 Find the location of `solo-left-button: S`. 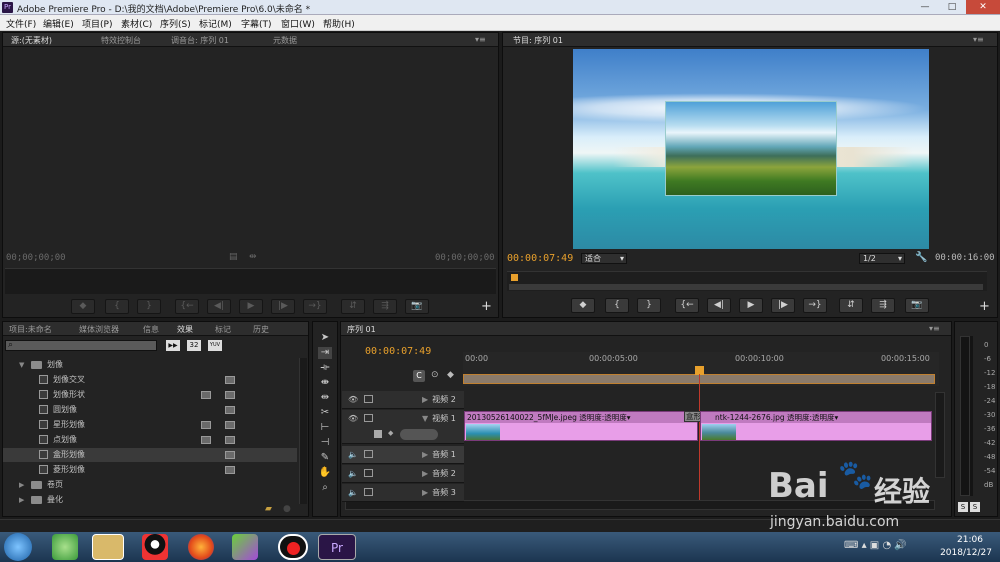

solo-left-button: S is located at coordinates (963, 507).